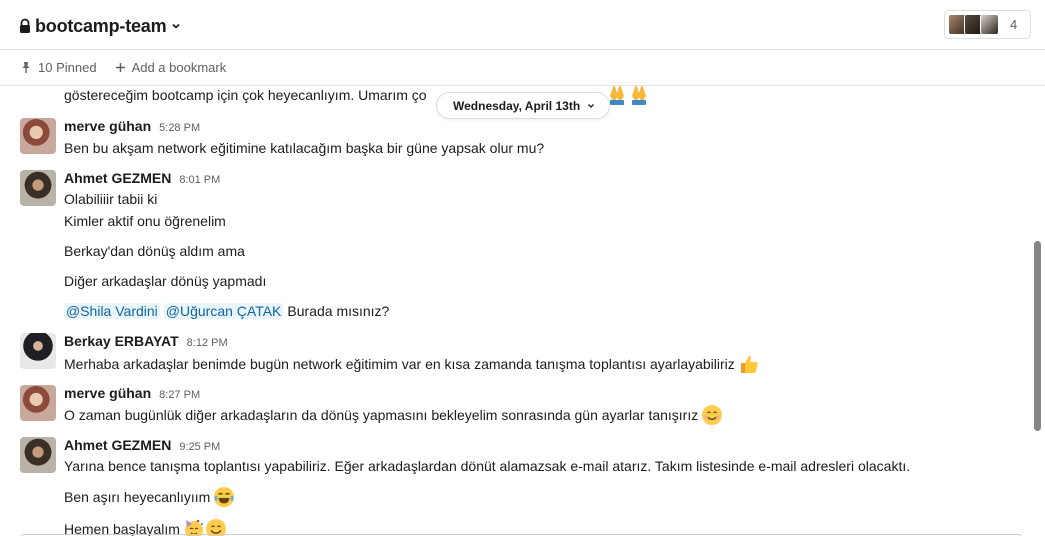 The height and width of the screenshot is (536, 1045). I want to click on message-timestamp: 8:12 PM, so click(207, 343).